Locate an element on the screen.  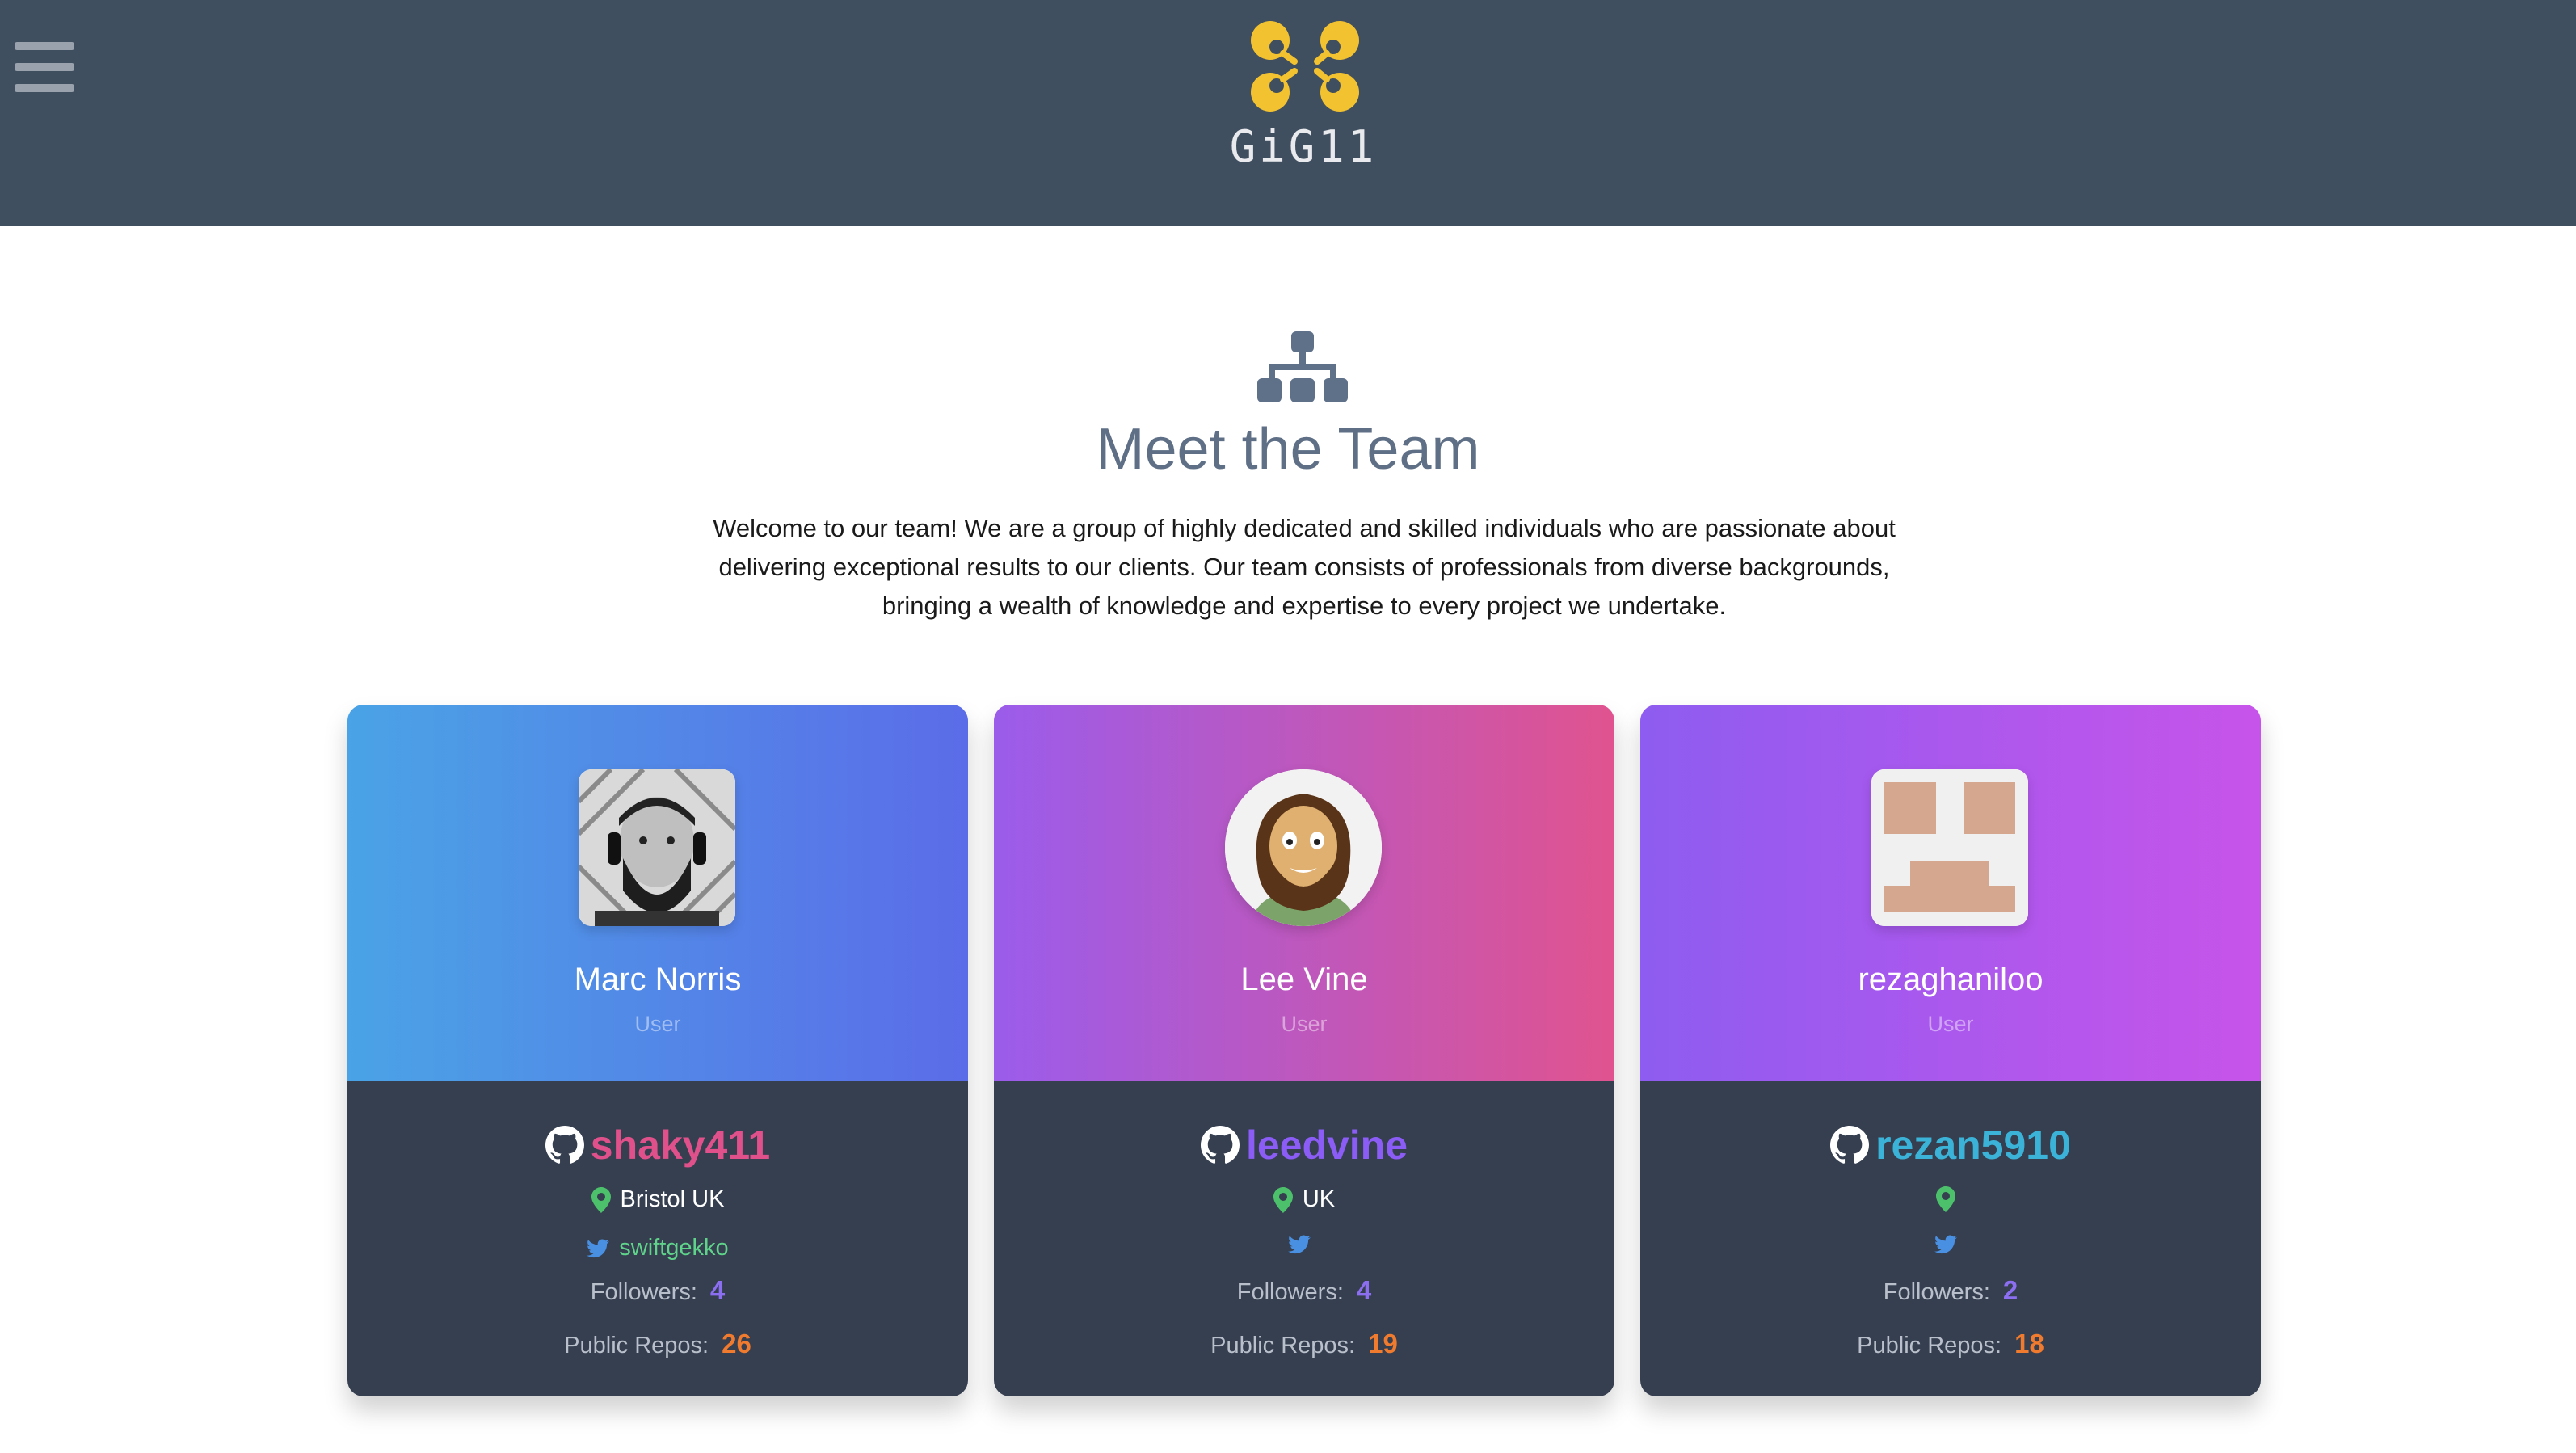
page-title: Meet the Team is located at coordinates (1288, 449).